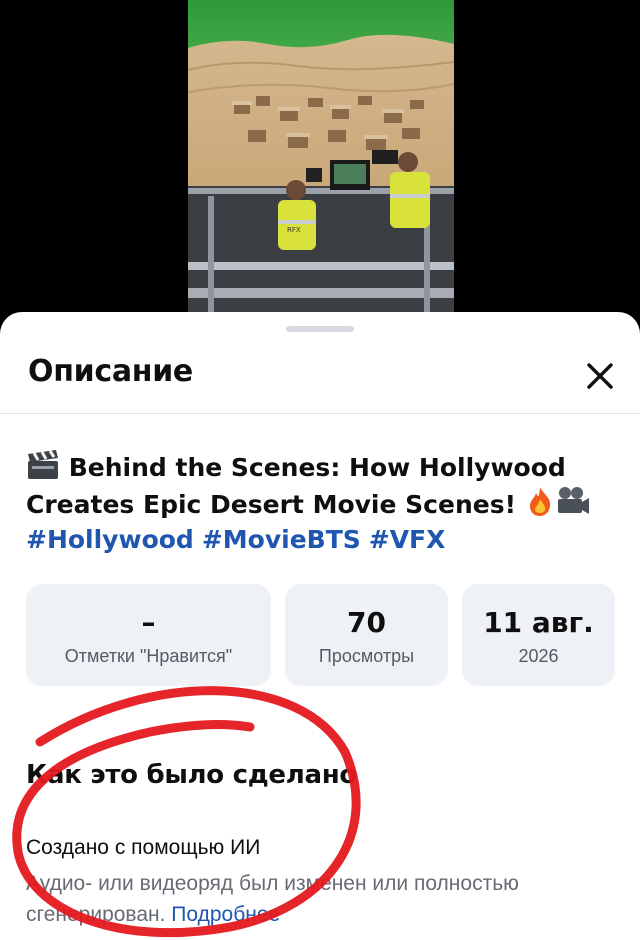 The image size is (640, 940). Describe the element at coordinates (320, 377) in the screenshot. I see `sheet-header: Описание` at that location.